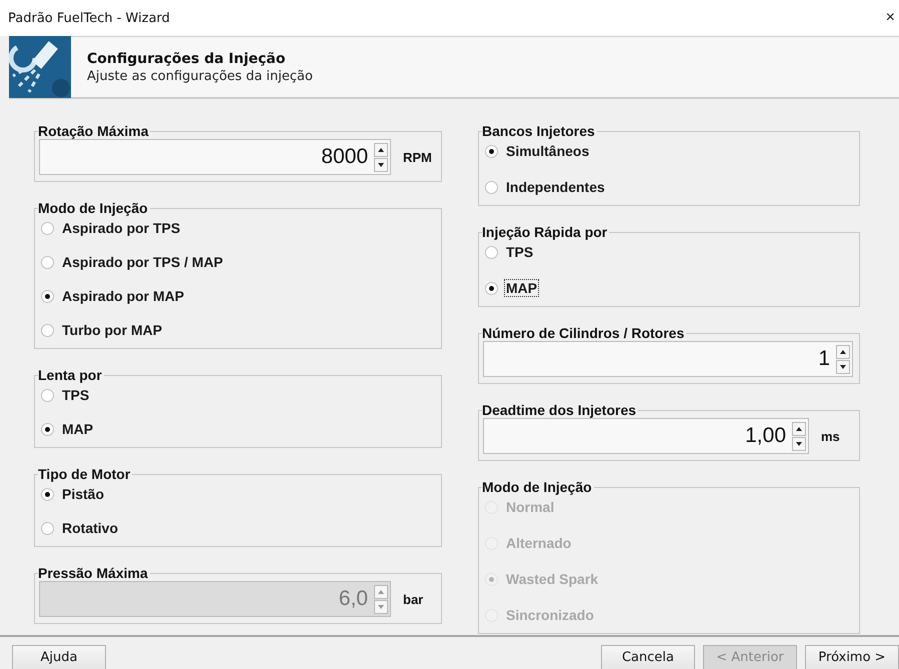  I want to click on group-title: Número de Cilindros / Rotores, so click(584, 333).